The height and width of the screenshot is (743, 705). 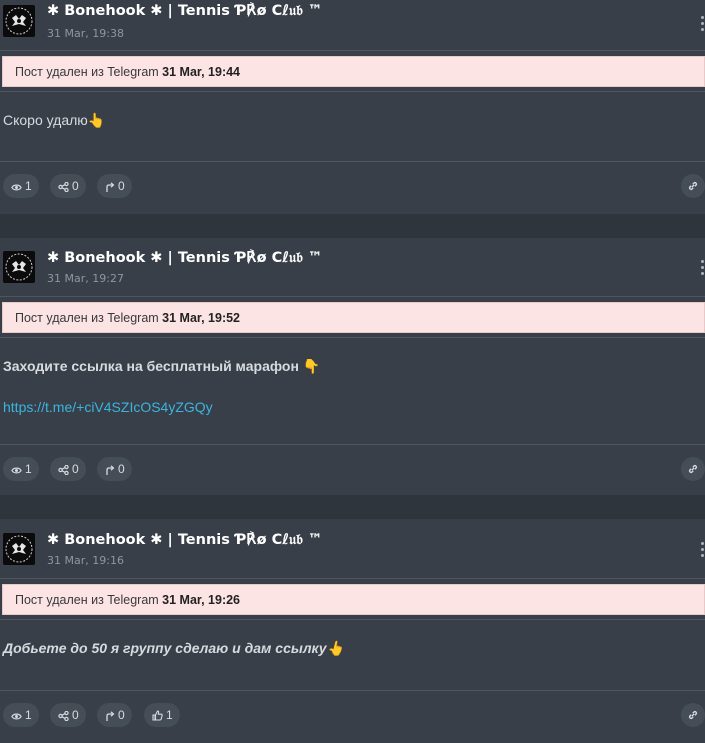 I want to click on post-date: 31 Mar, 19:38, so click(x=85, y=33).